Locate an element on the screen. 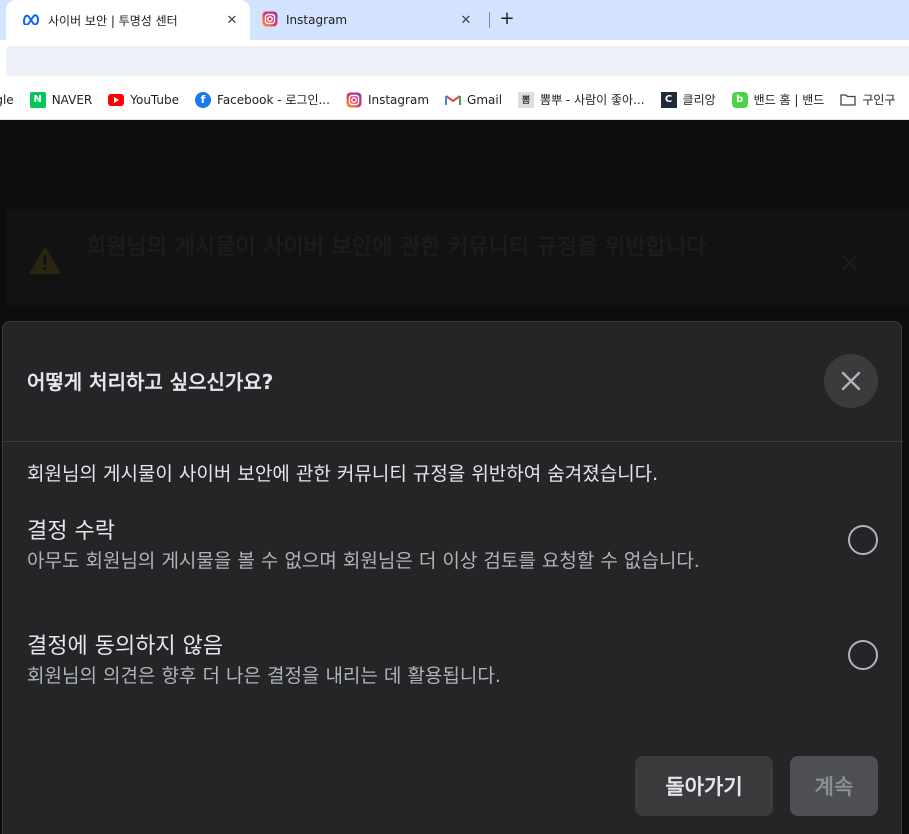  clien-icon: C is located at coordinates (668, 99).